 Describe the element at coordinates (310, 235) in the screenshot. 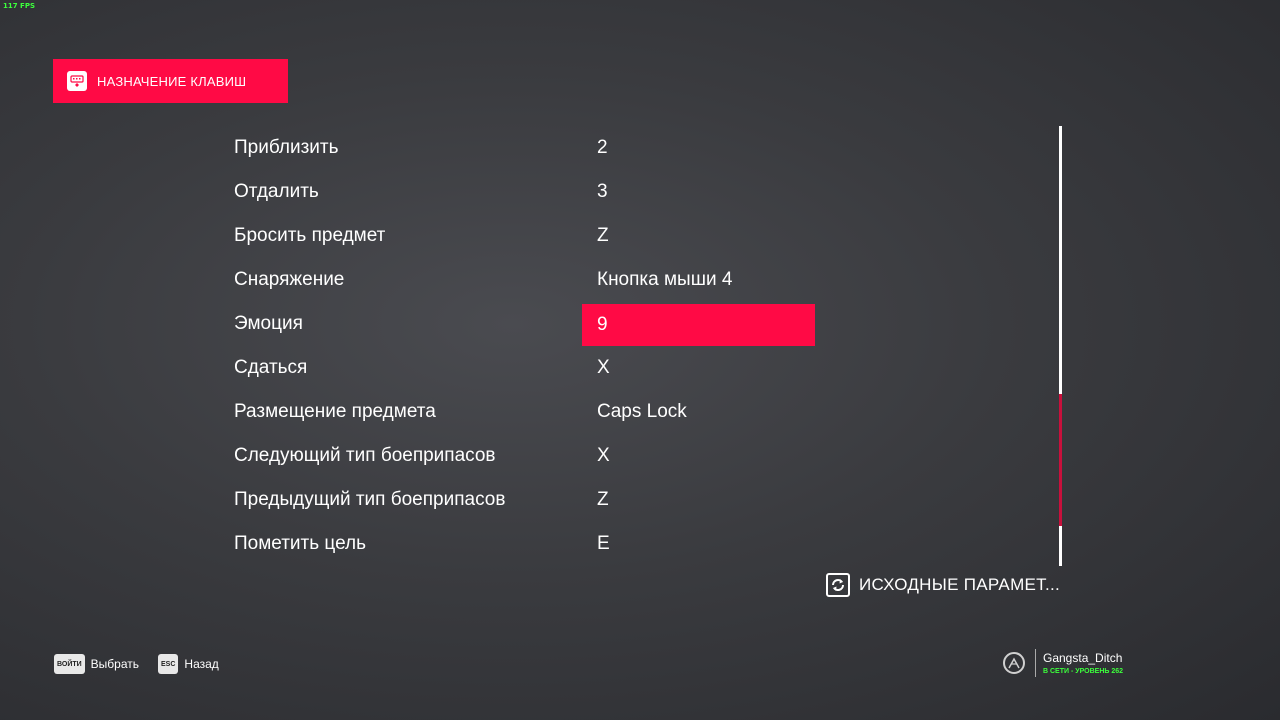

I see `binding-action-label: Бросить предмет` at that location.